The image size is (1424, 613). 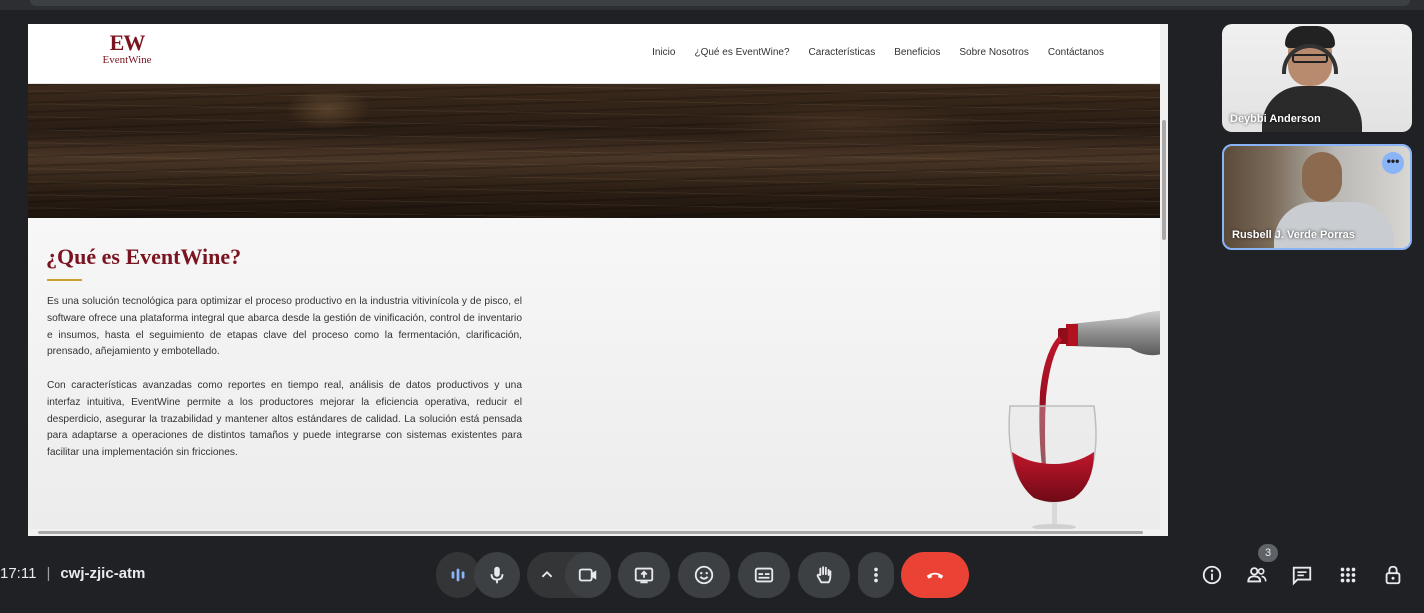 I want to click on emoji-button, so click(x=704, y=575).